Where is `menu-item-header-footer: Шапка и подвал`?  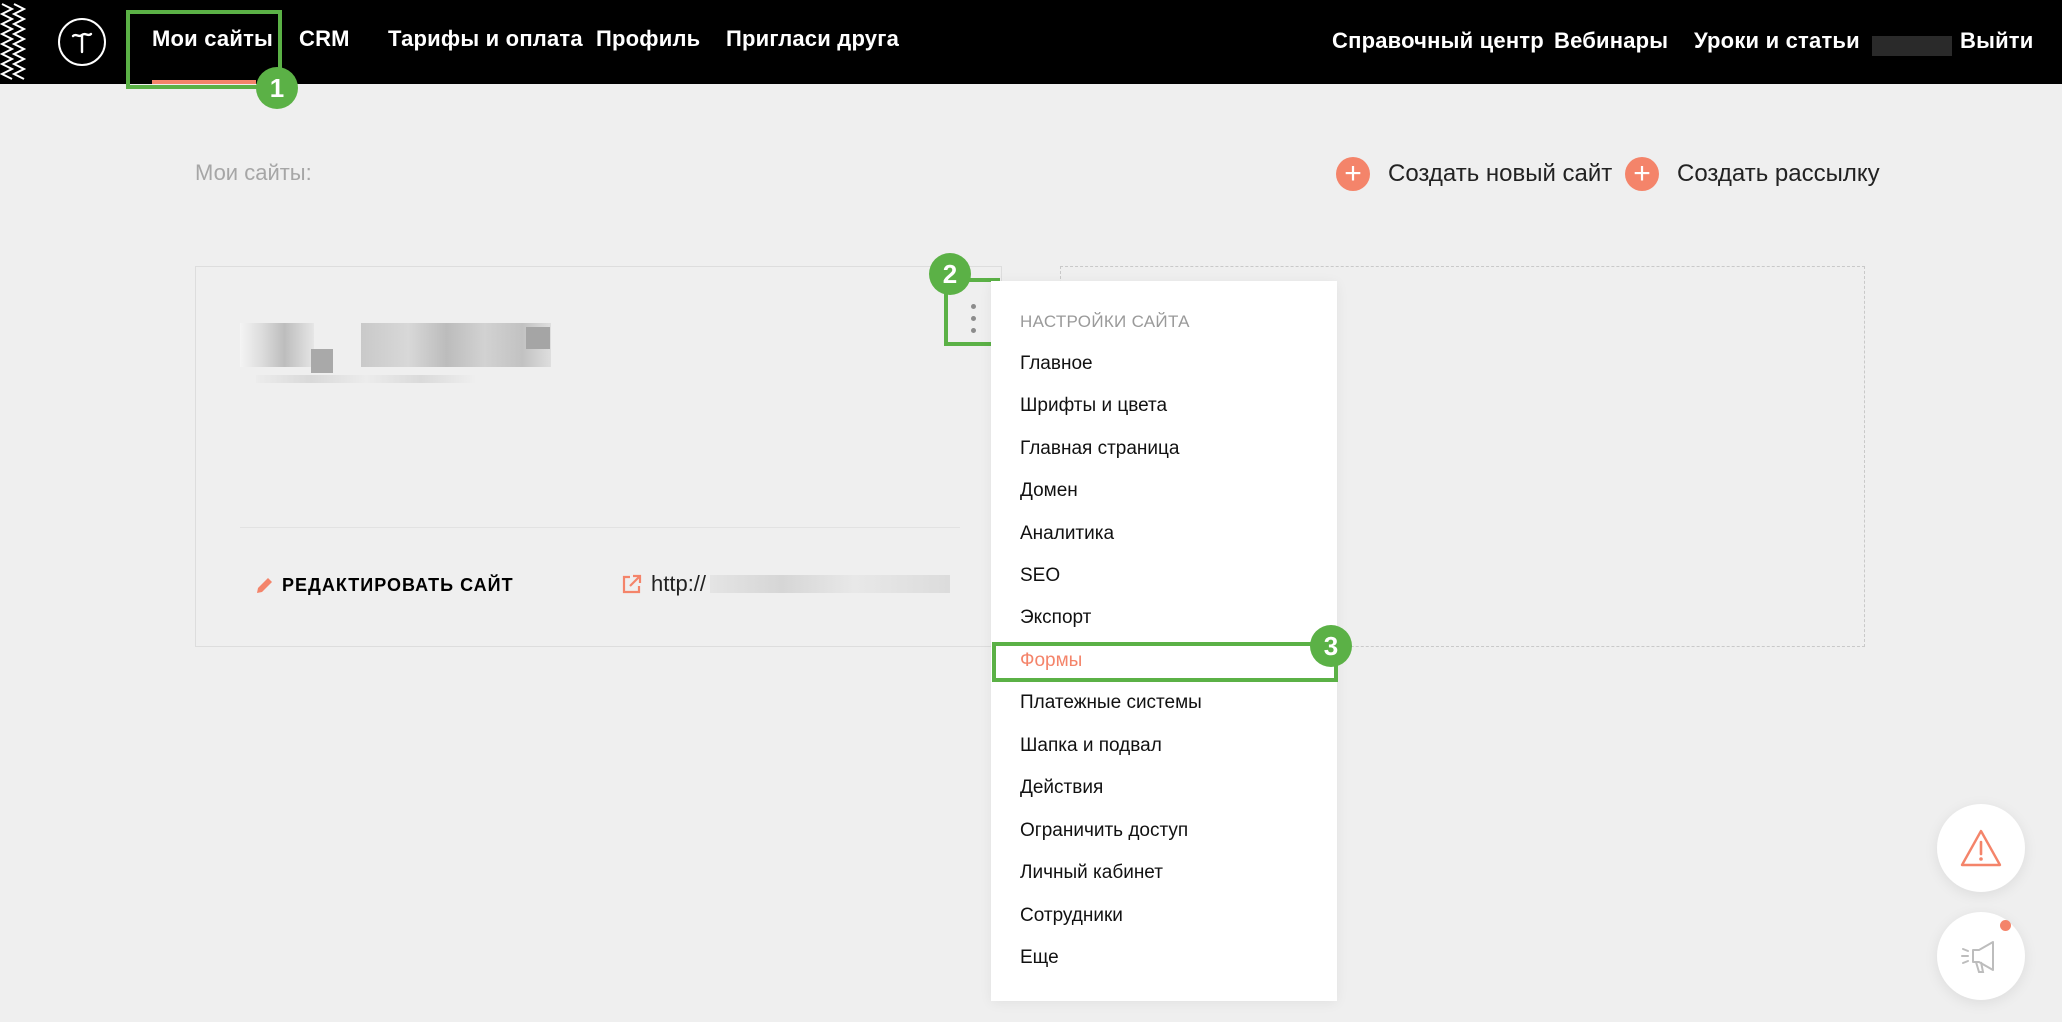 menu-item-header-footer: Шапка и подвал is located at coordinates (1091, 746).